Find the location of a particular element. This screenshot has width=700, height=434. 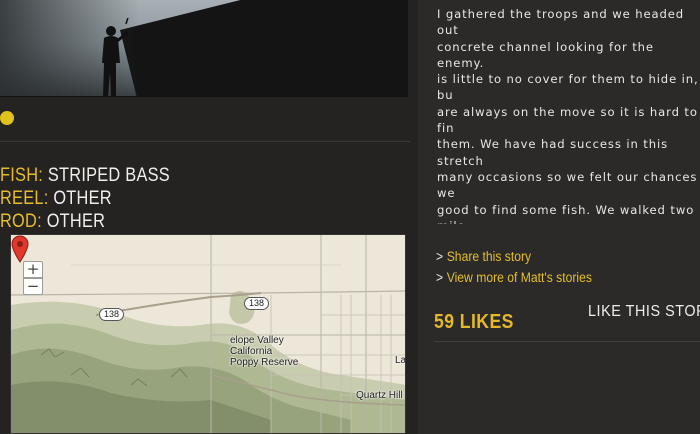

map-pin-icon is located at coordinates (20, 249).